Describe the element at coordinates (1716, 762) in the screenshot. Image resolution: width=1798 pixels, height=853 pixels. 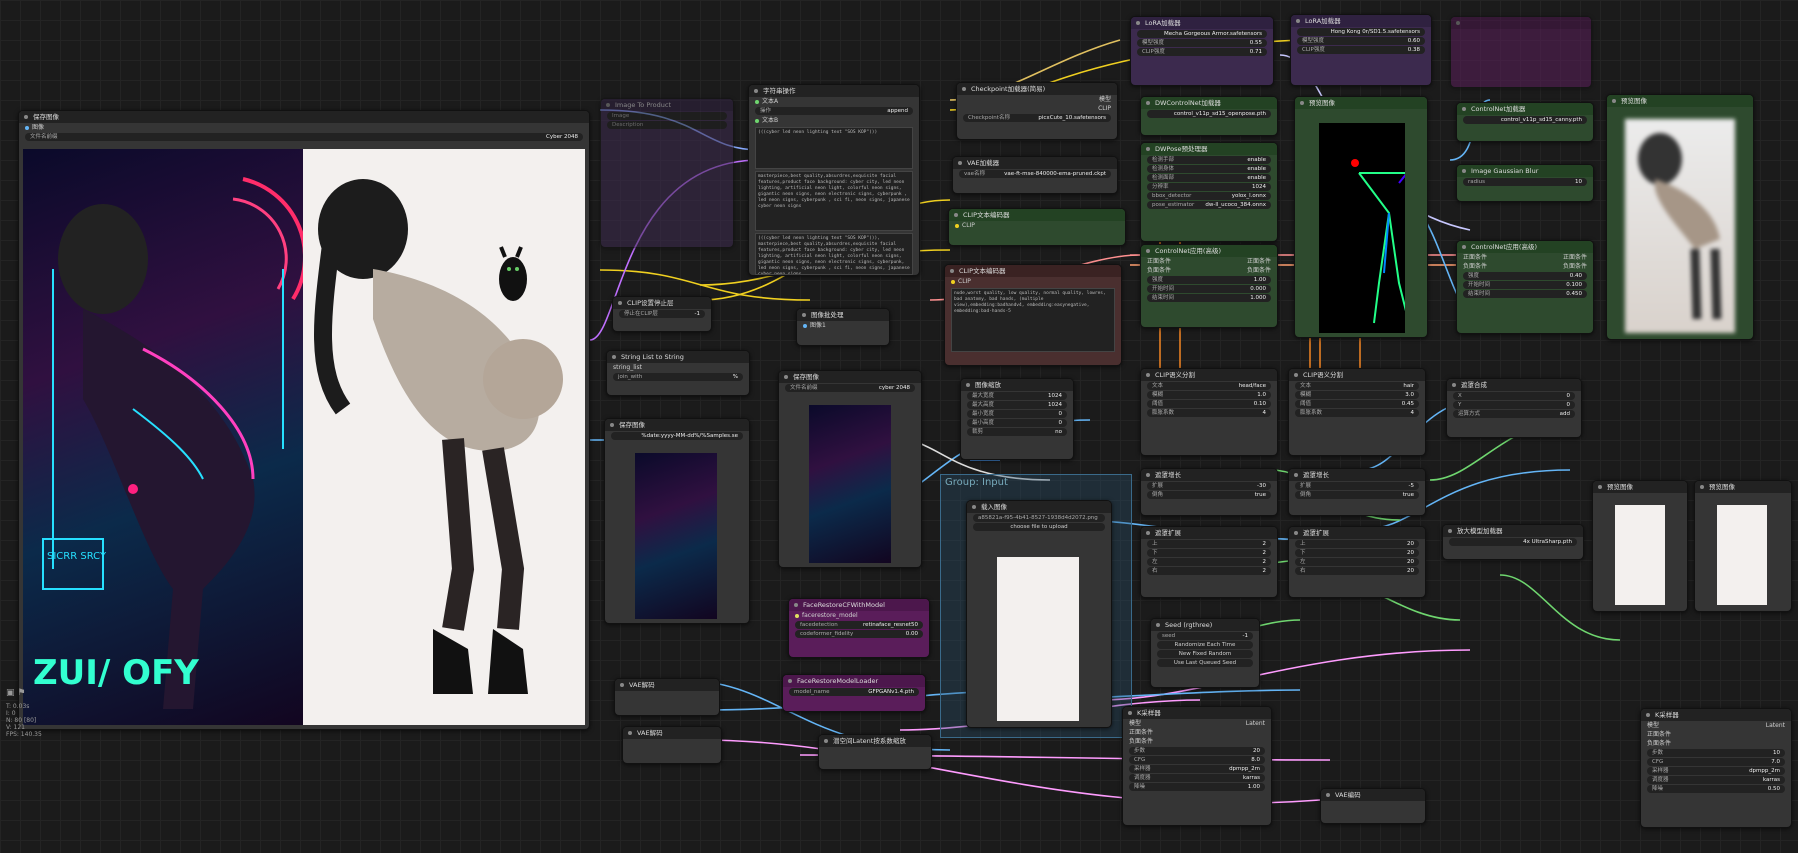
I see `cfg: CFG 7.0` at that location.